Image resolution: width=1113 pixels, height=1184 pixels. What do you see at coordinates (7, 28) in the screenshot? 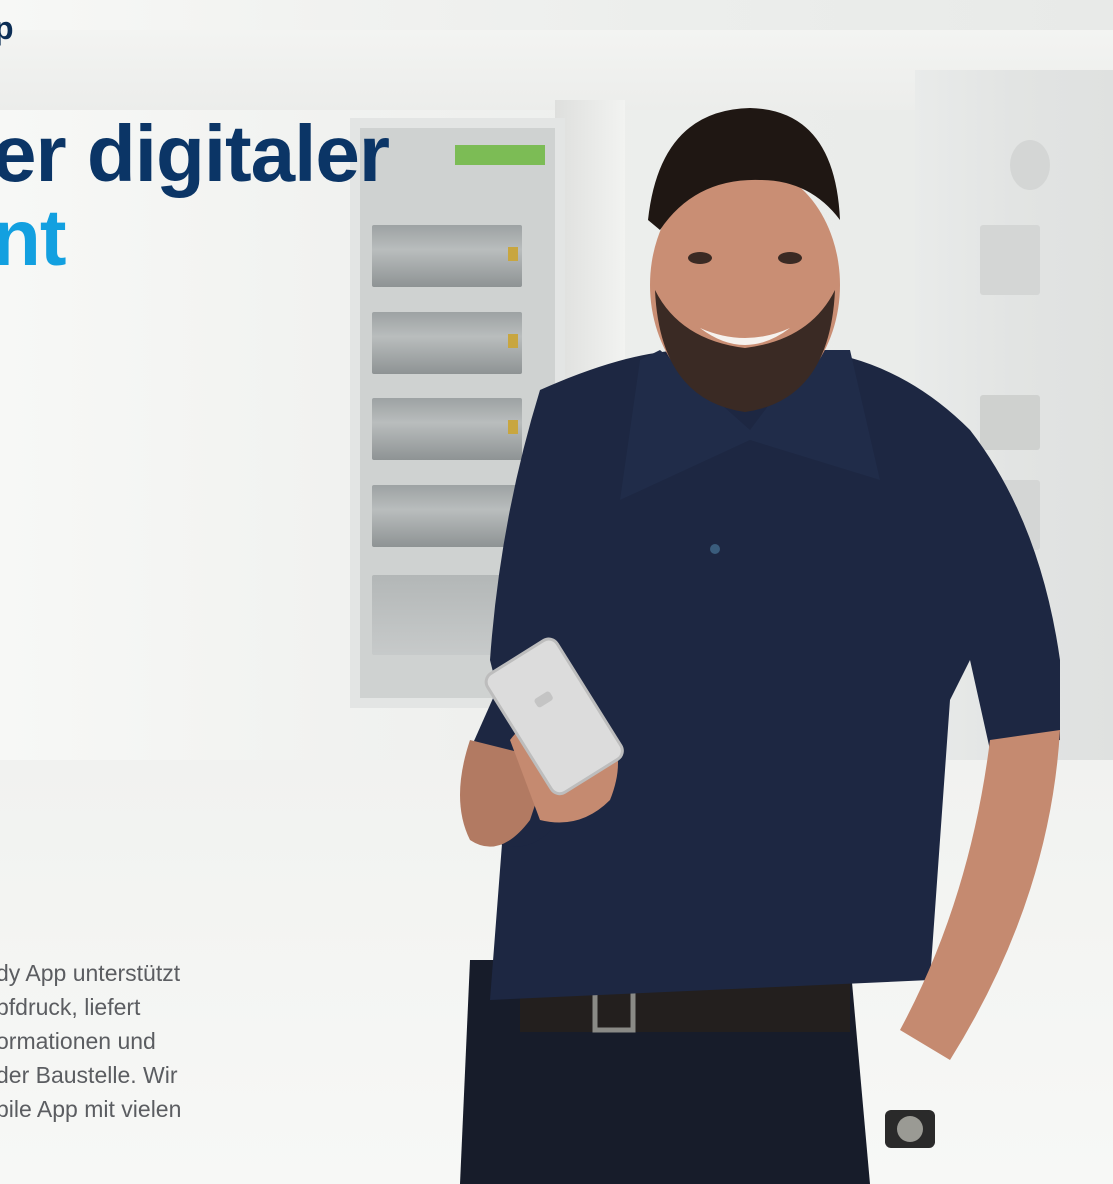
I see `section-eyebrow: p` at bounding box center [7, 28].